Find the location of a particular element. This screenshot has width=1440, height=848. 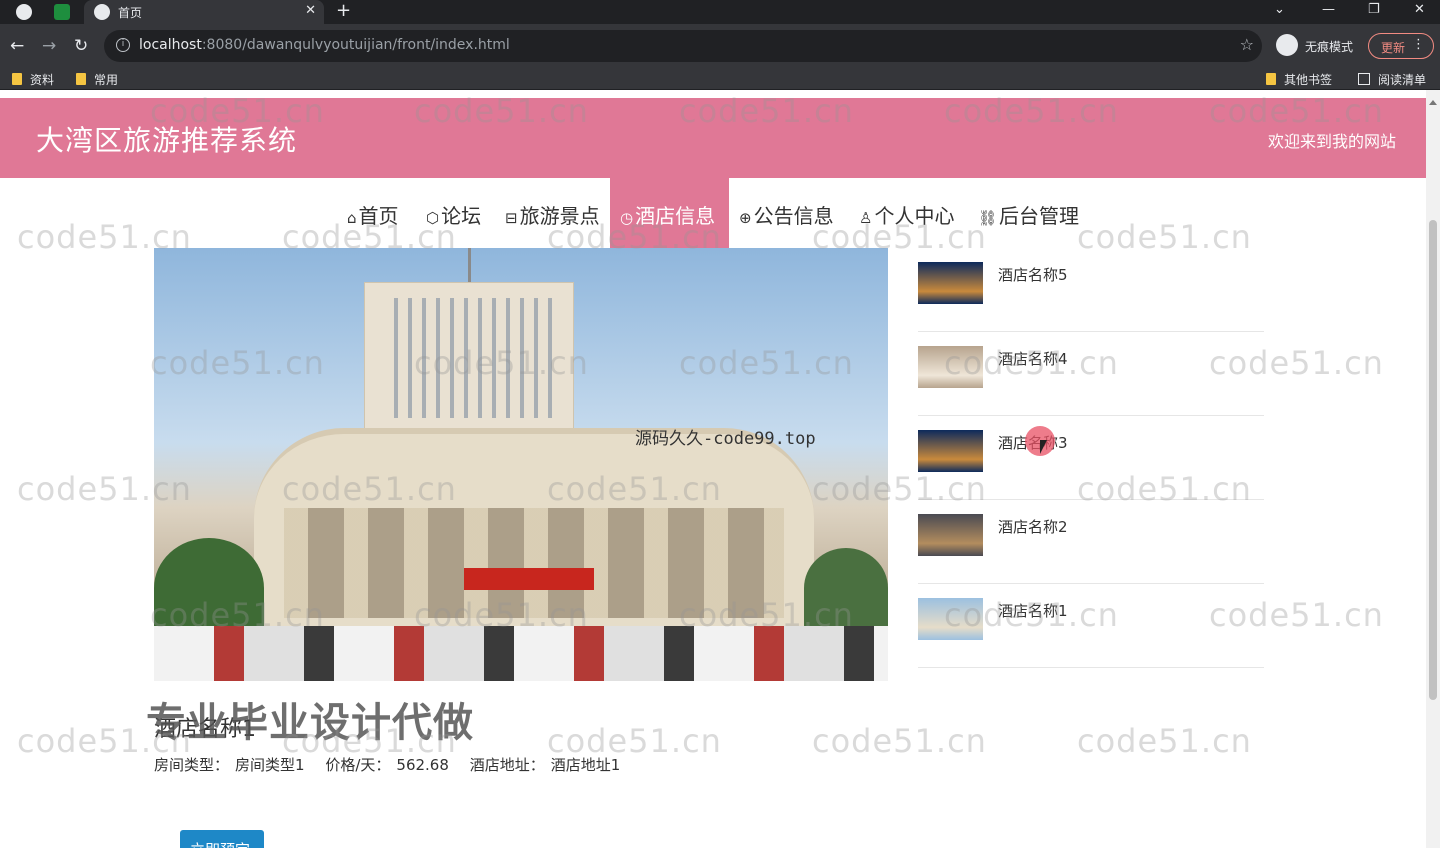

gift-icon: ⊟ is located at coordinates (511, 218).